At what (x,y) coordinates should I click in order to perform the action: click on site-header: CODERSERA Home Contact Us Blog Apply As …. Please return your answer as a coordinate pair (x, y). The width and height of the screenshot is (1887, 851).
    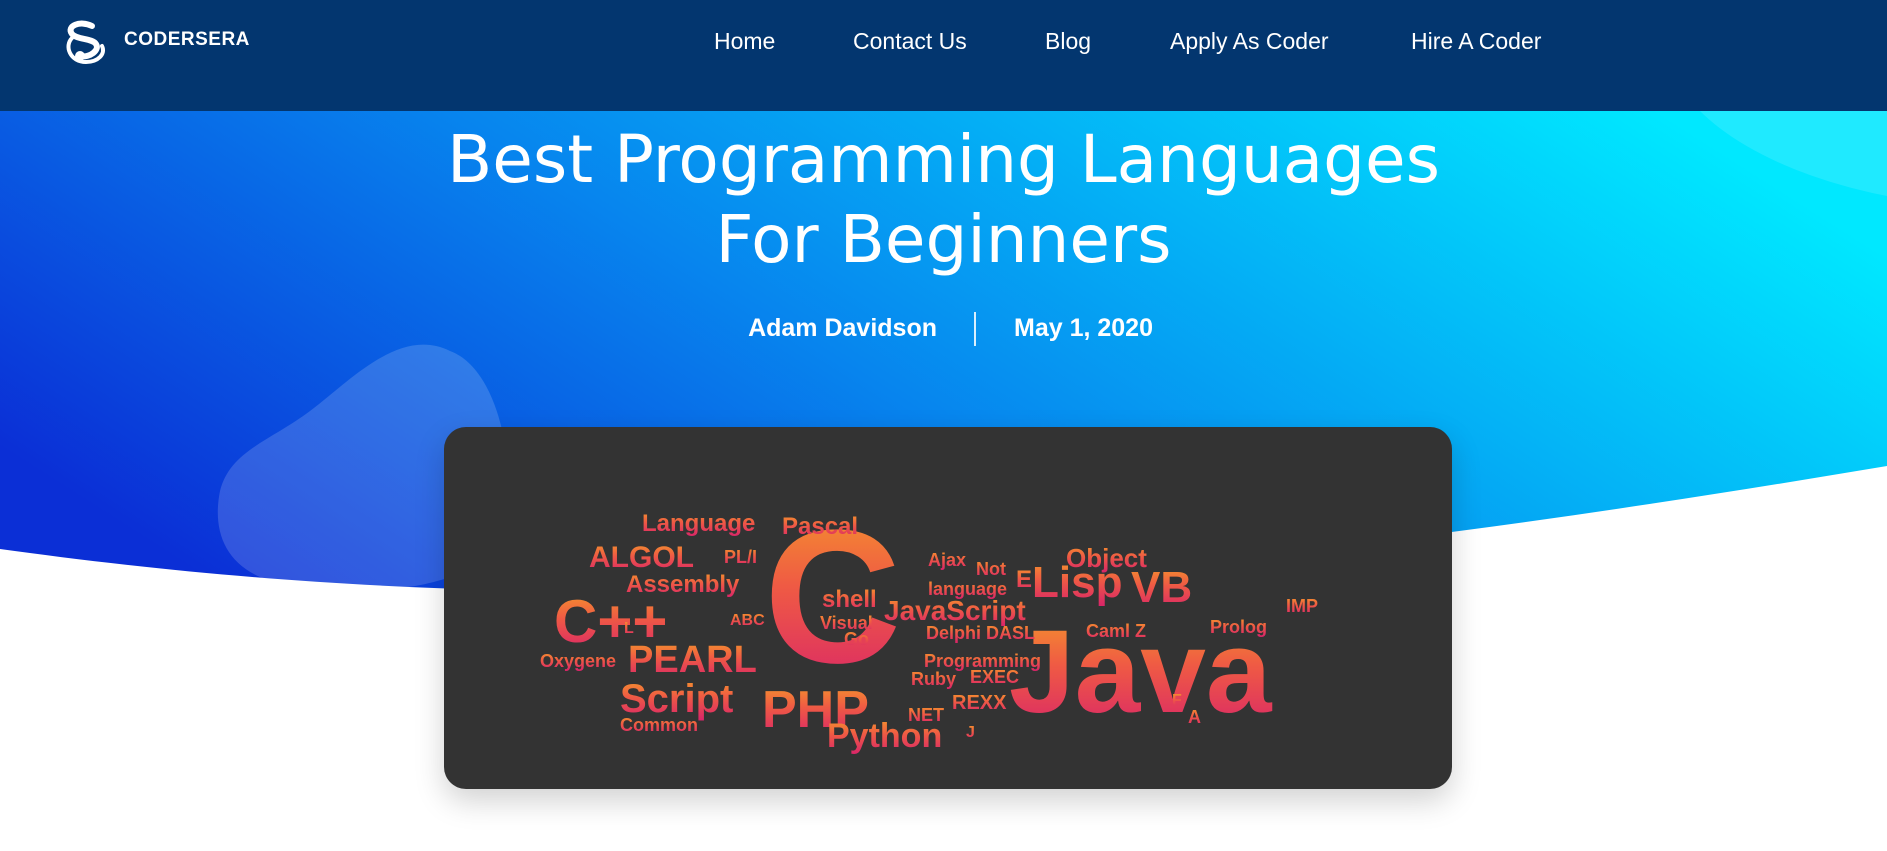
    Looking at the image, I should click on (943, 55).